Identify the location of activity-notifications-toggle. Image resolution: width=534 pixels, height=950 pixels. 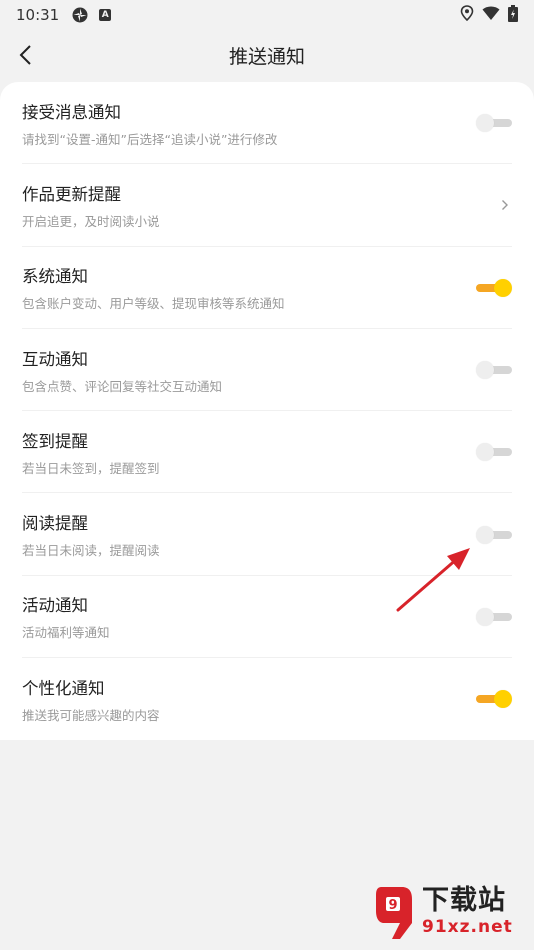
(494, 617).